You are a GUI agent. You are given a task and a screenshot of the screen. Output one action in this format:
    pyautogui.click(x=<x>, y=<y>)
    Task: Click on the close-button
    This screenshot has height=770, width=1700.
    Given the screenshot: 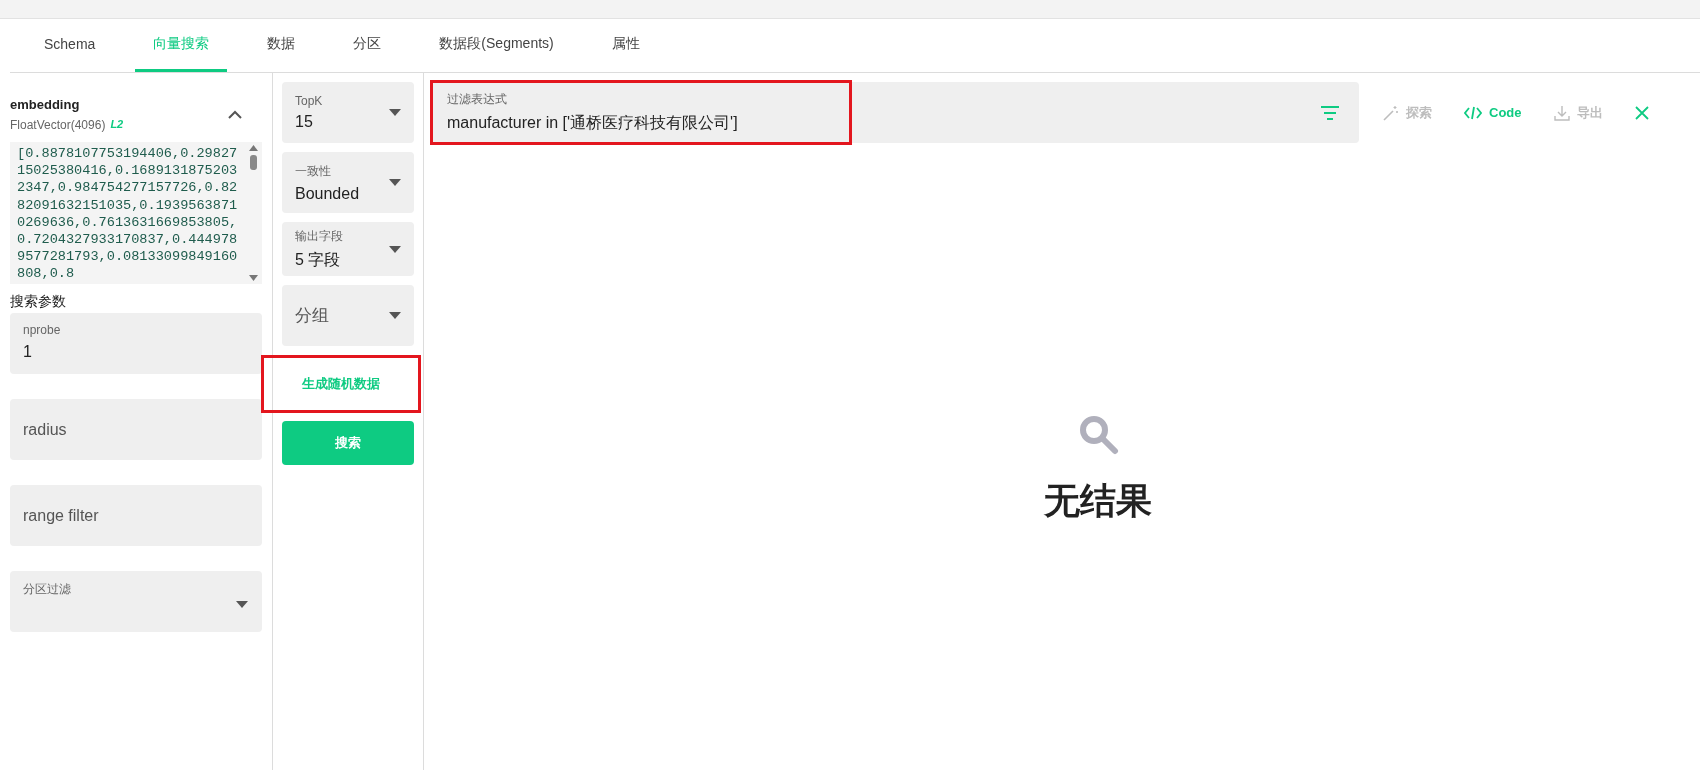 What is the action you would take?
    pyautogui.click(x=1641, y=112)
    